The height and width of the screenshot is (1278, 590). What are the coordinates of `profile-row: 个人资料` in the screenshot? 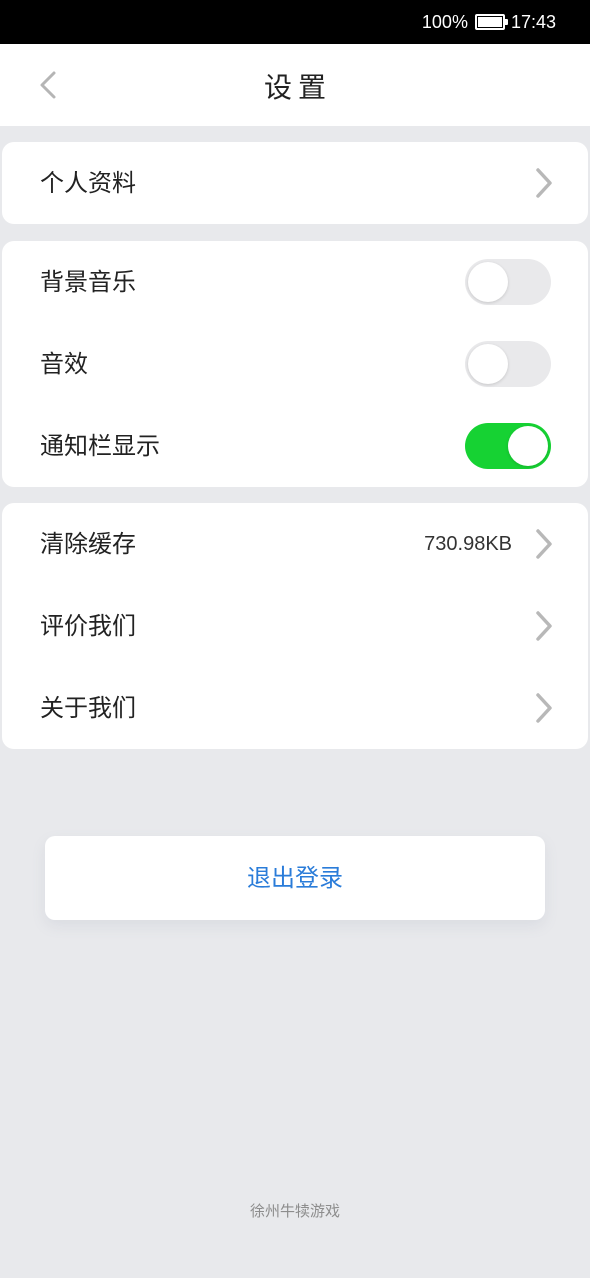 It's located at (295, 183).